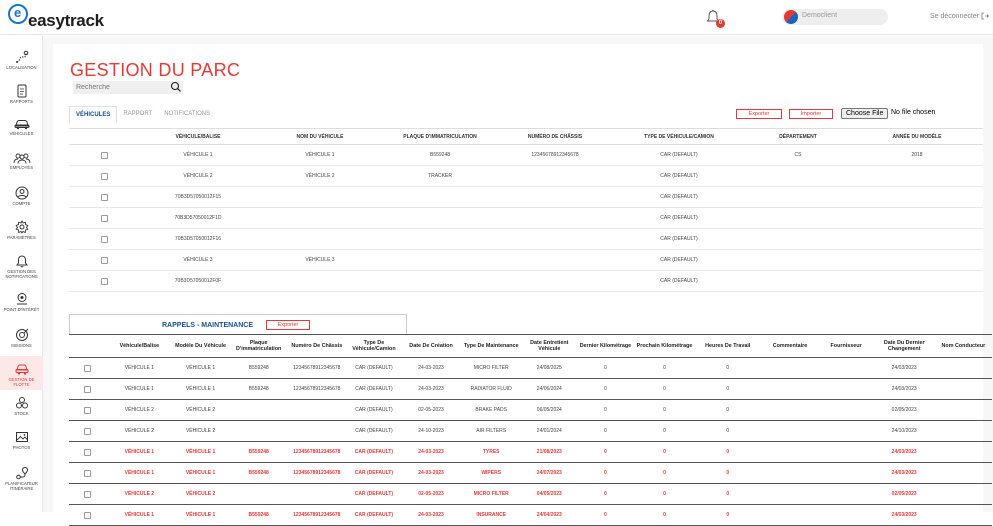  What do you see at coordinates (21, 441) in the screenshot?
I see `sidebar-item-photos: PHOTOS` at bounding box center [21, 441].